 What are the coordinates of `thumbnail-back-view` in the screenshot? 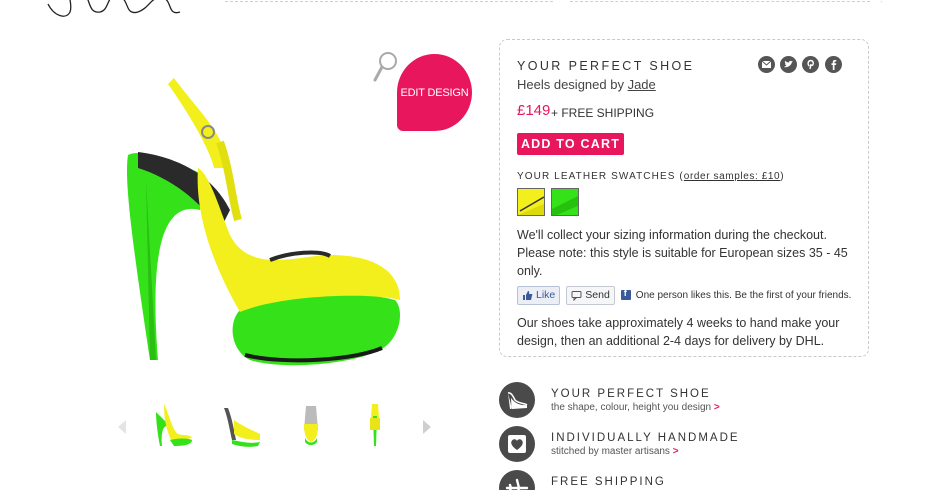 It's located at (311, 425).